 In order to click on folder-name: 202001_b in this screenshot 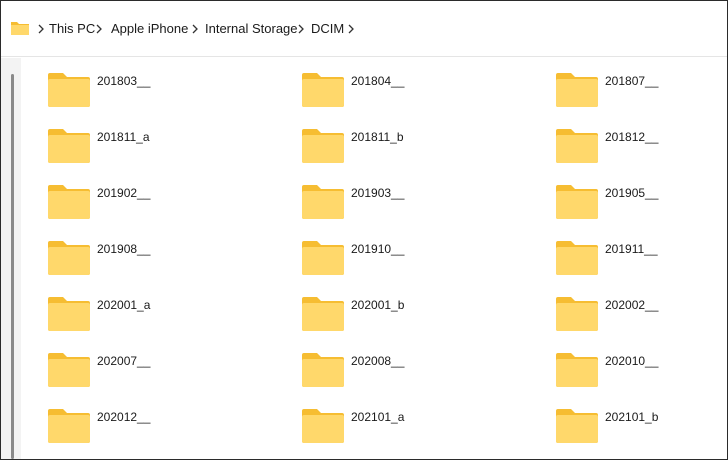, I will do `click(378, 305)`.